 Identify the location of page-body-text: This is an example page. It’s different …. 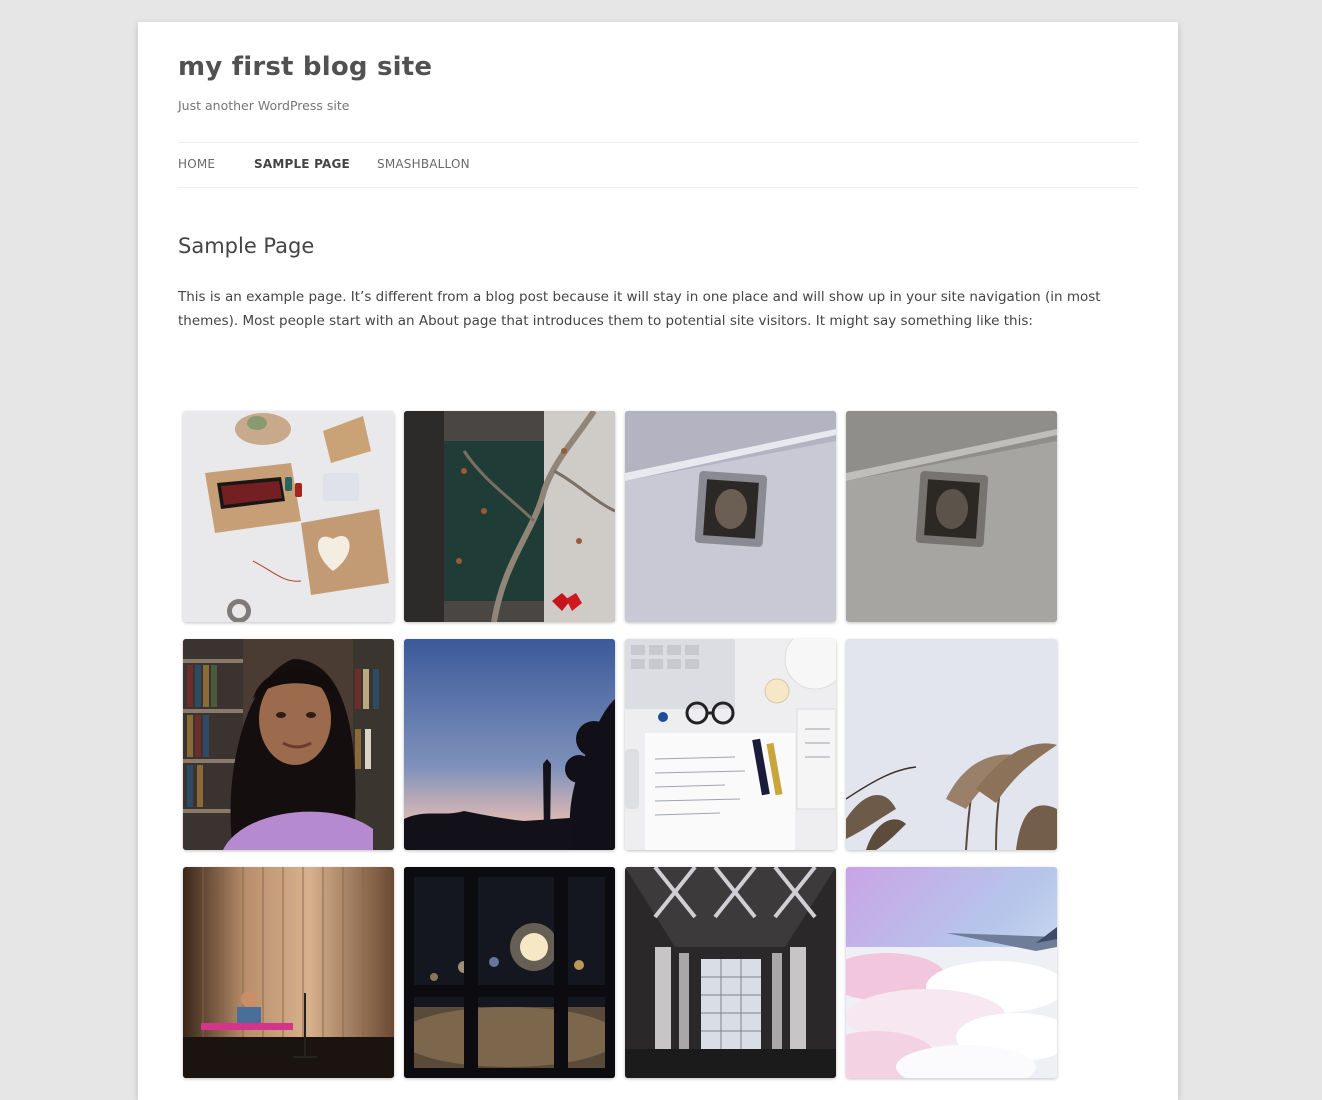
(639, 309).